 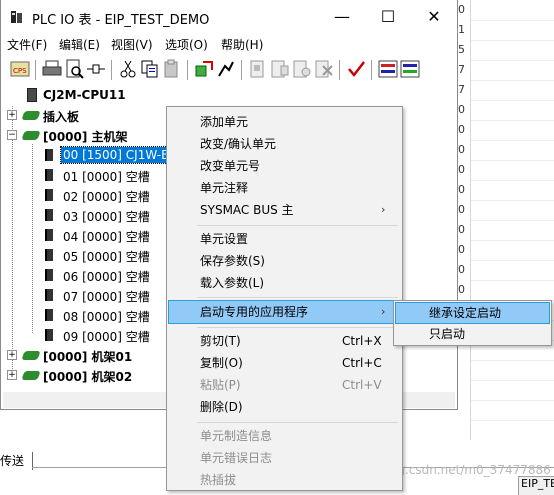 I want to click on ctx-label: 保存参数(S), so click(x=232, y=261).